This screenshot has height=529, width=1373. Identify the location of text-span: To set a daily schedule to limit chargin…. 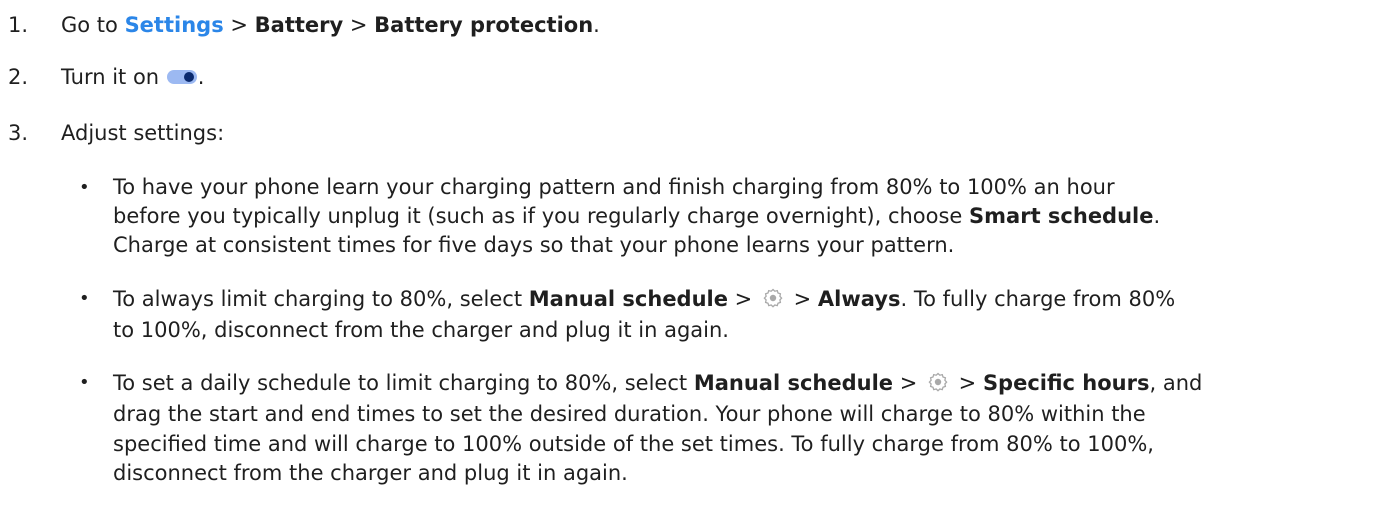
(403, 383).